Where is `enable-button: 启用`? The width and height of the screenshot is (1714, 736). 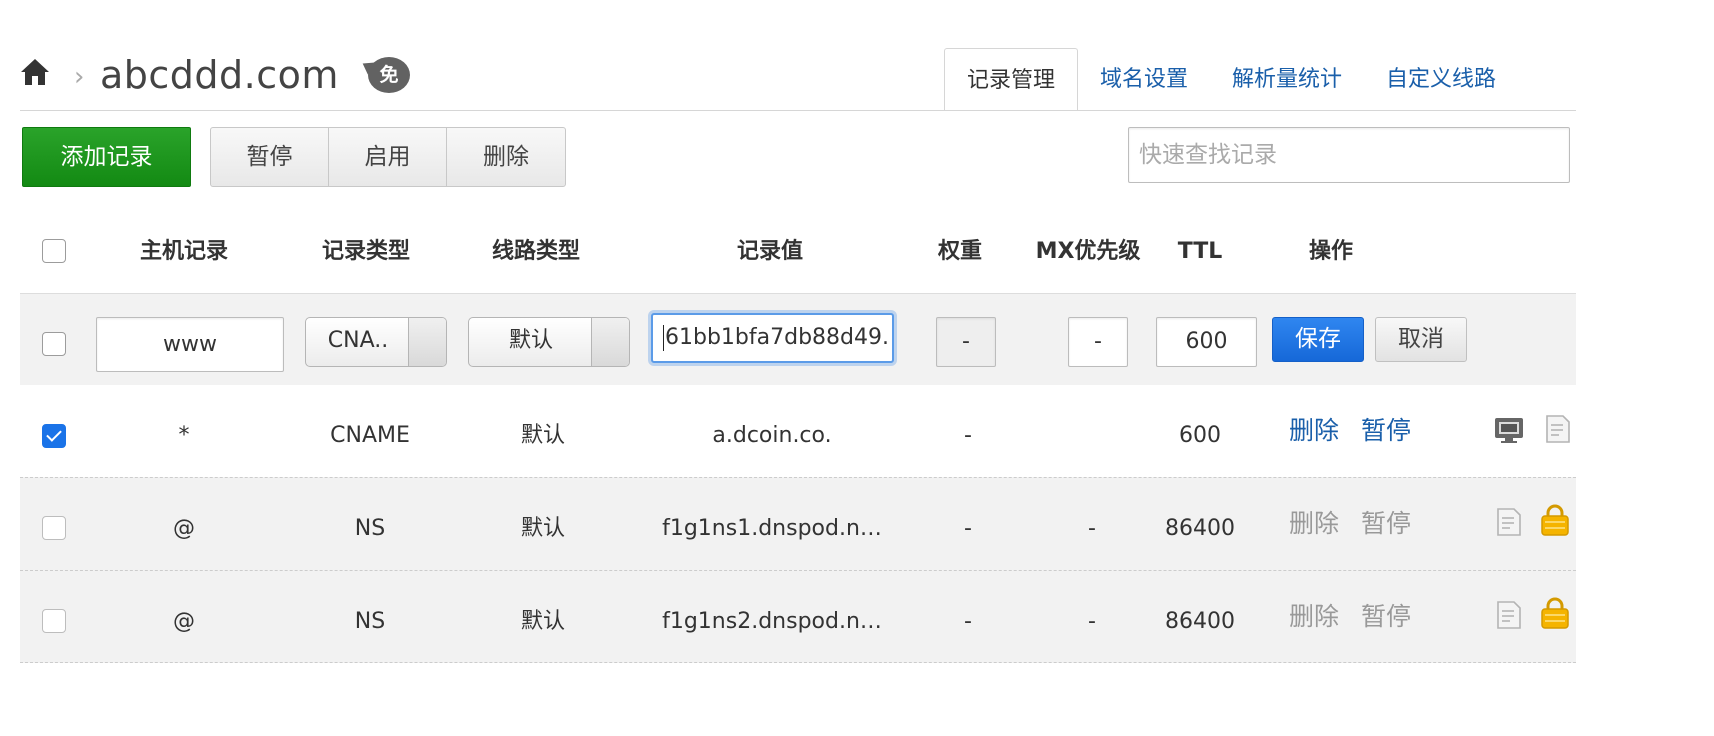
enable-button: 启用 is located at coordinates (388, 157).